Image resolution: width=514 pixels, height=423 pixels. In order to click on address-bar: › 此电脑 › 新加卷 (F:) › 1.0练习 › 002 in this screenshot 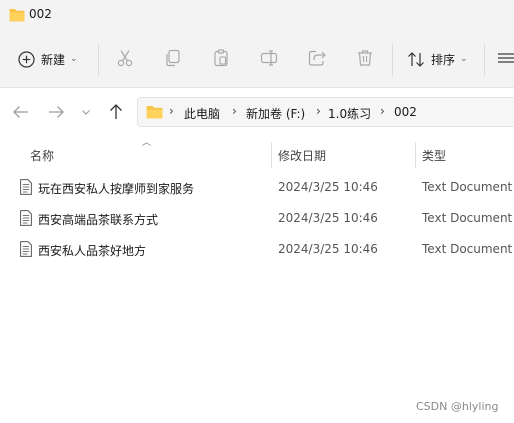, I will do `click(325, 112)`.